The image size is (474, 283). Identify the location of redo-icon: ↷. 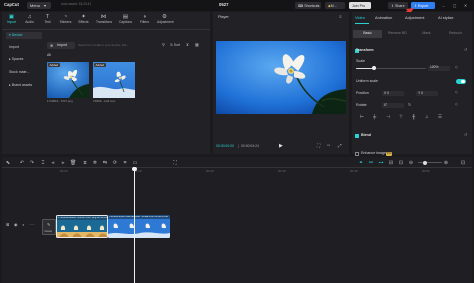
(32, 163).